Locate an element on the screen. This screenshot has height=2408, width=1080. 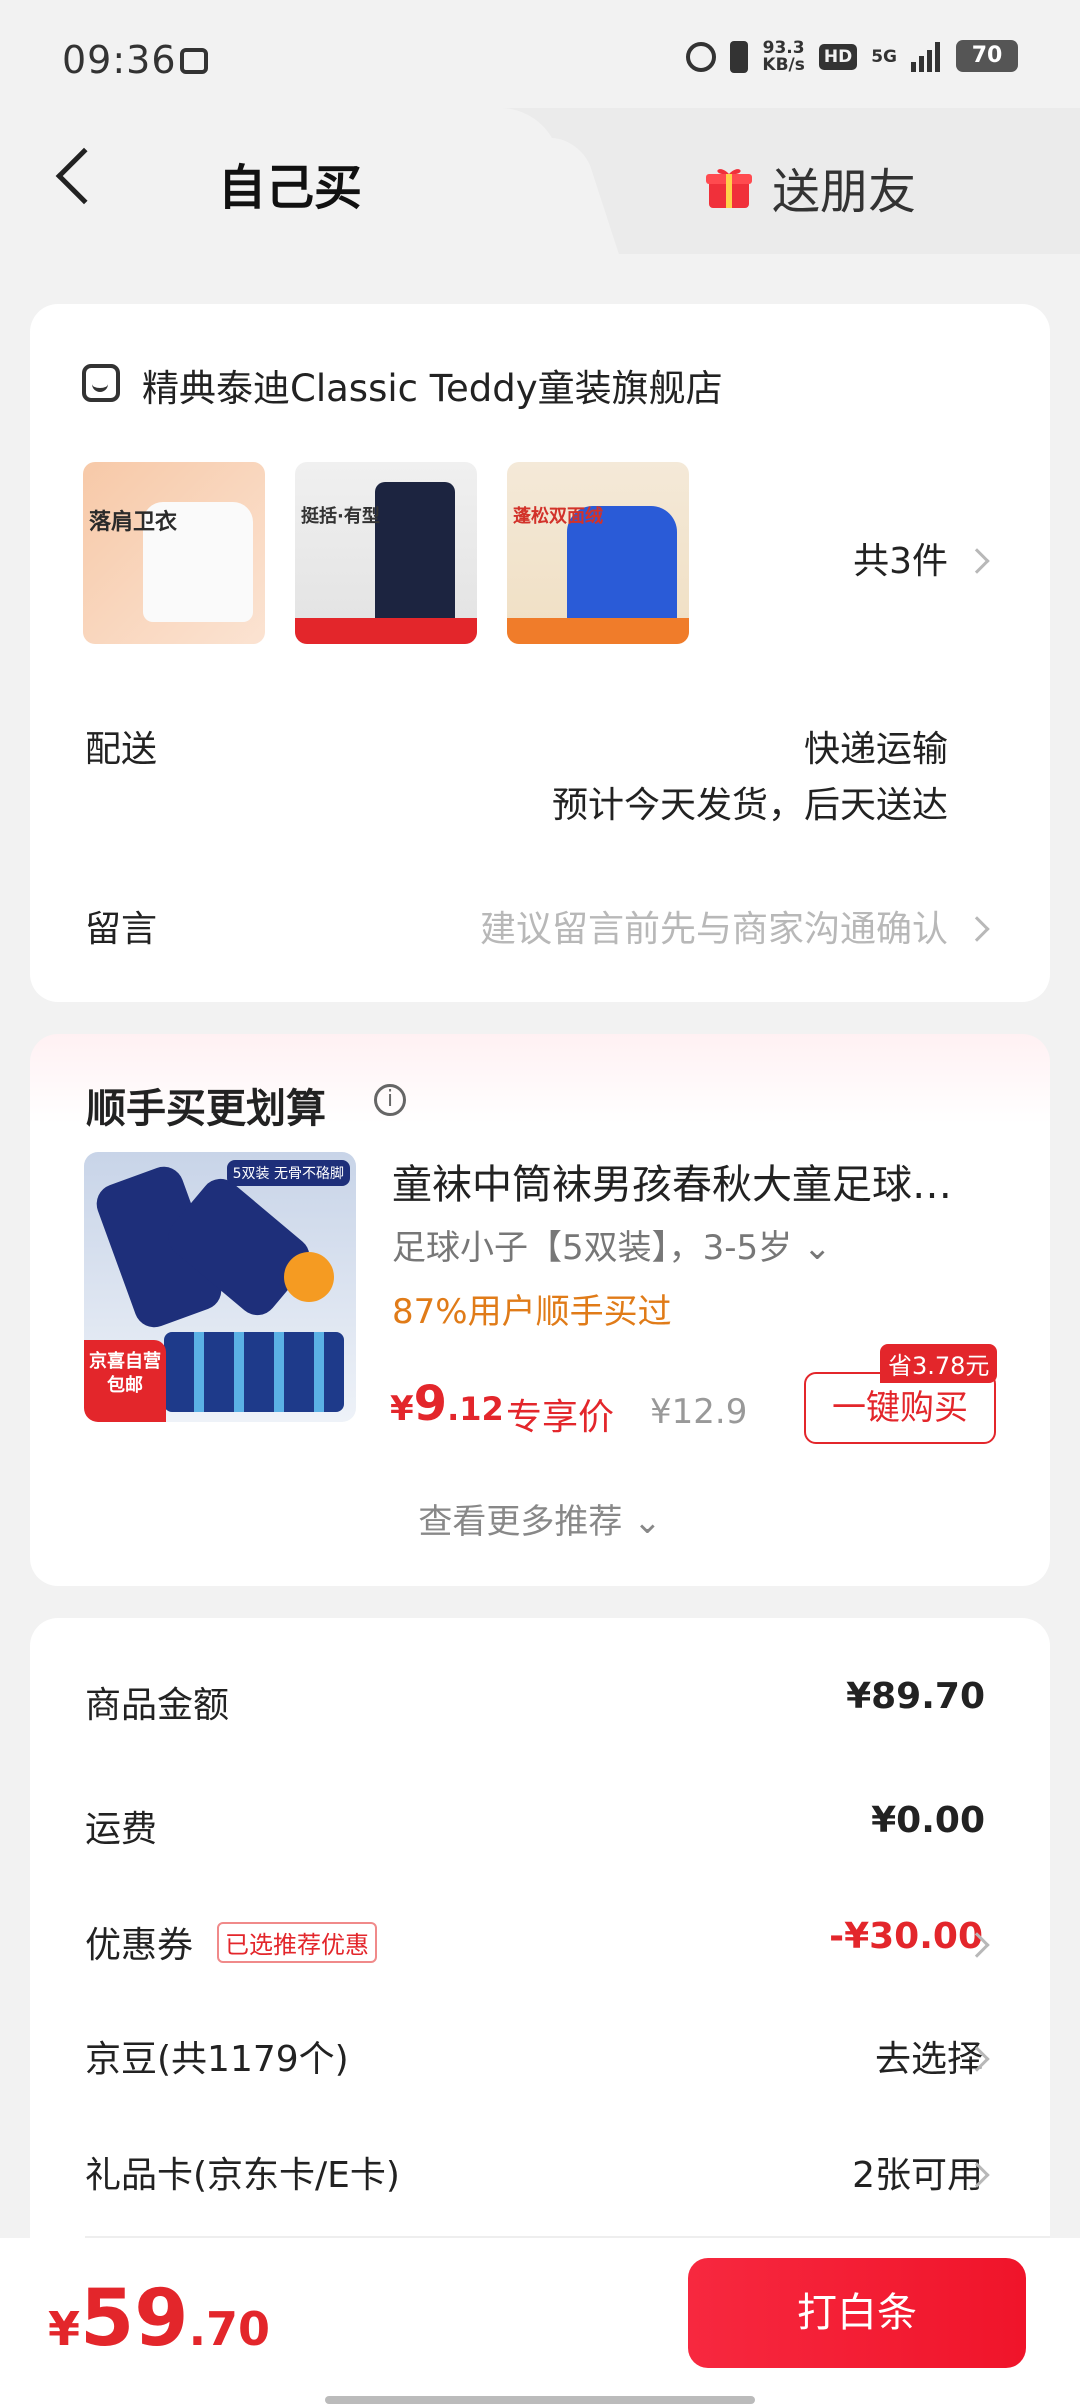
tab-gift-friend: 送朋友 is located at coordinates (844, 187).